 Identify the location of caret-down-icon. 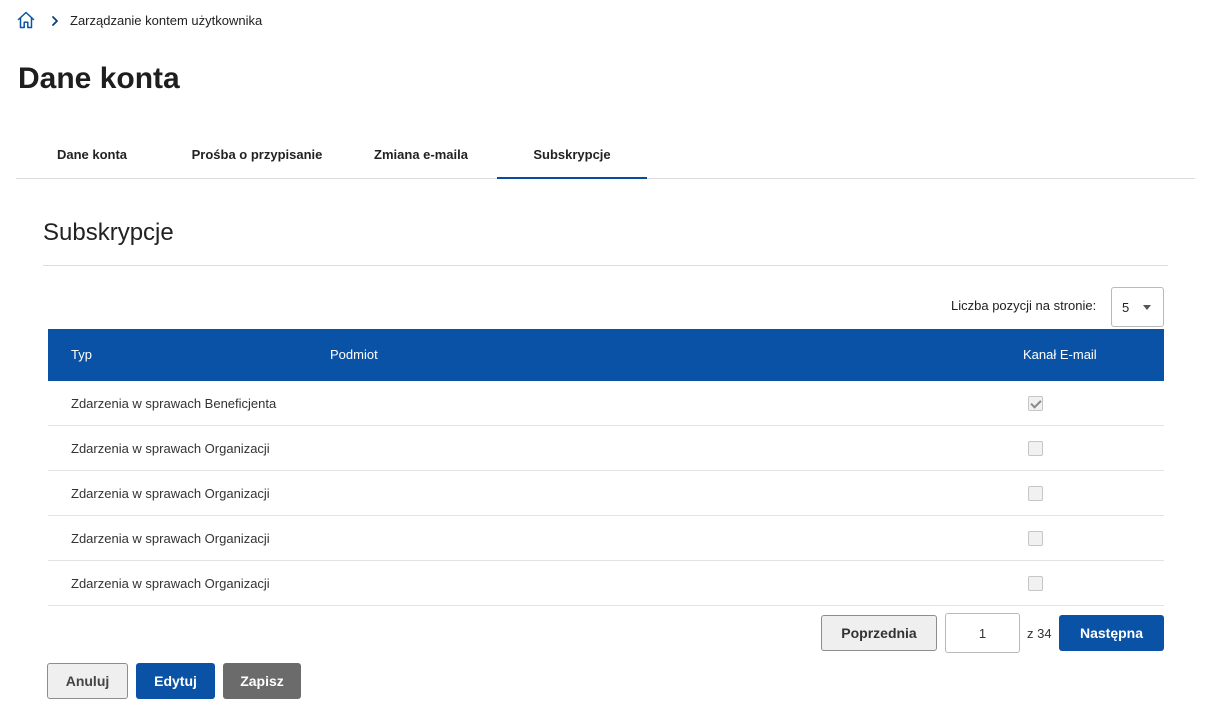
(1147, 307).